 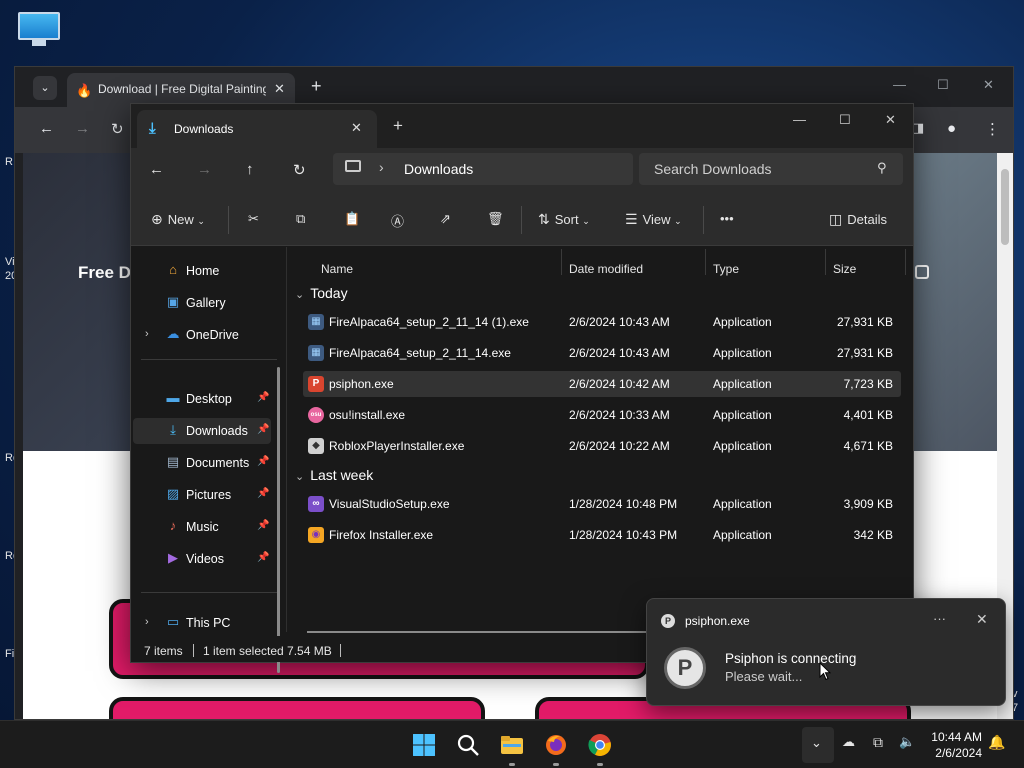 I want to click on start-windows-icon, so click(x=424, y=745).